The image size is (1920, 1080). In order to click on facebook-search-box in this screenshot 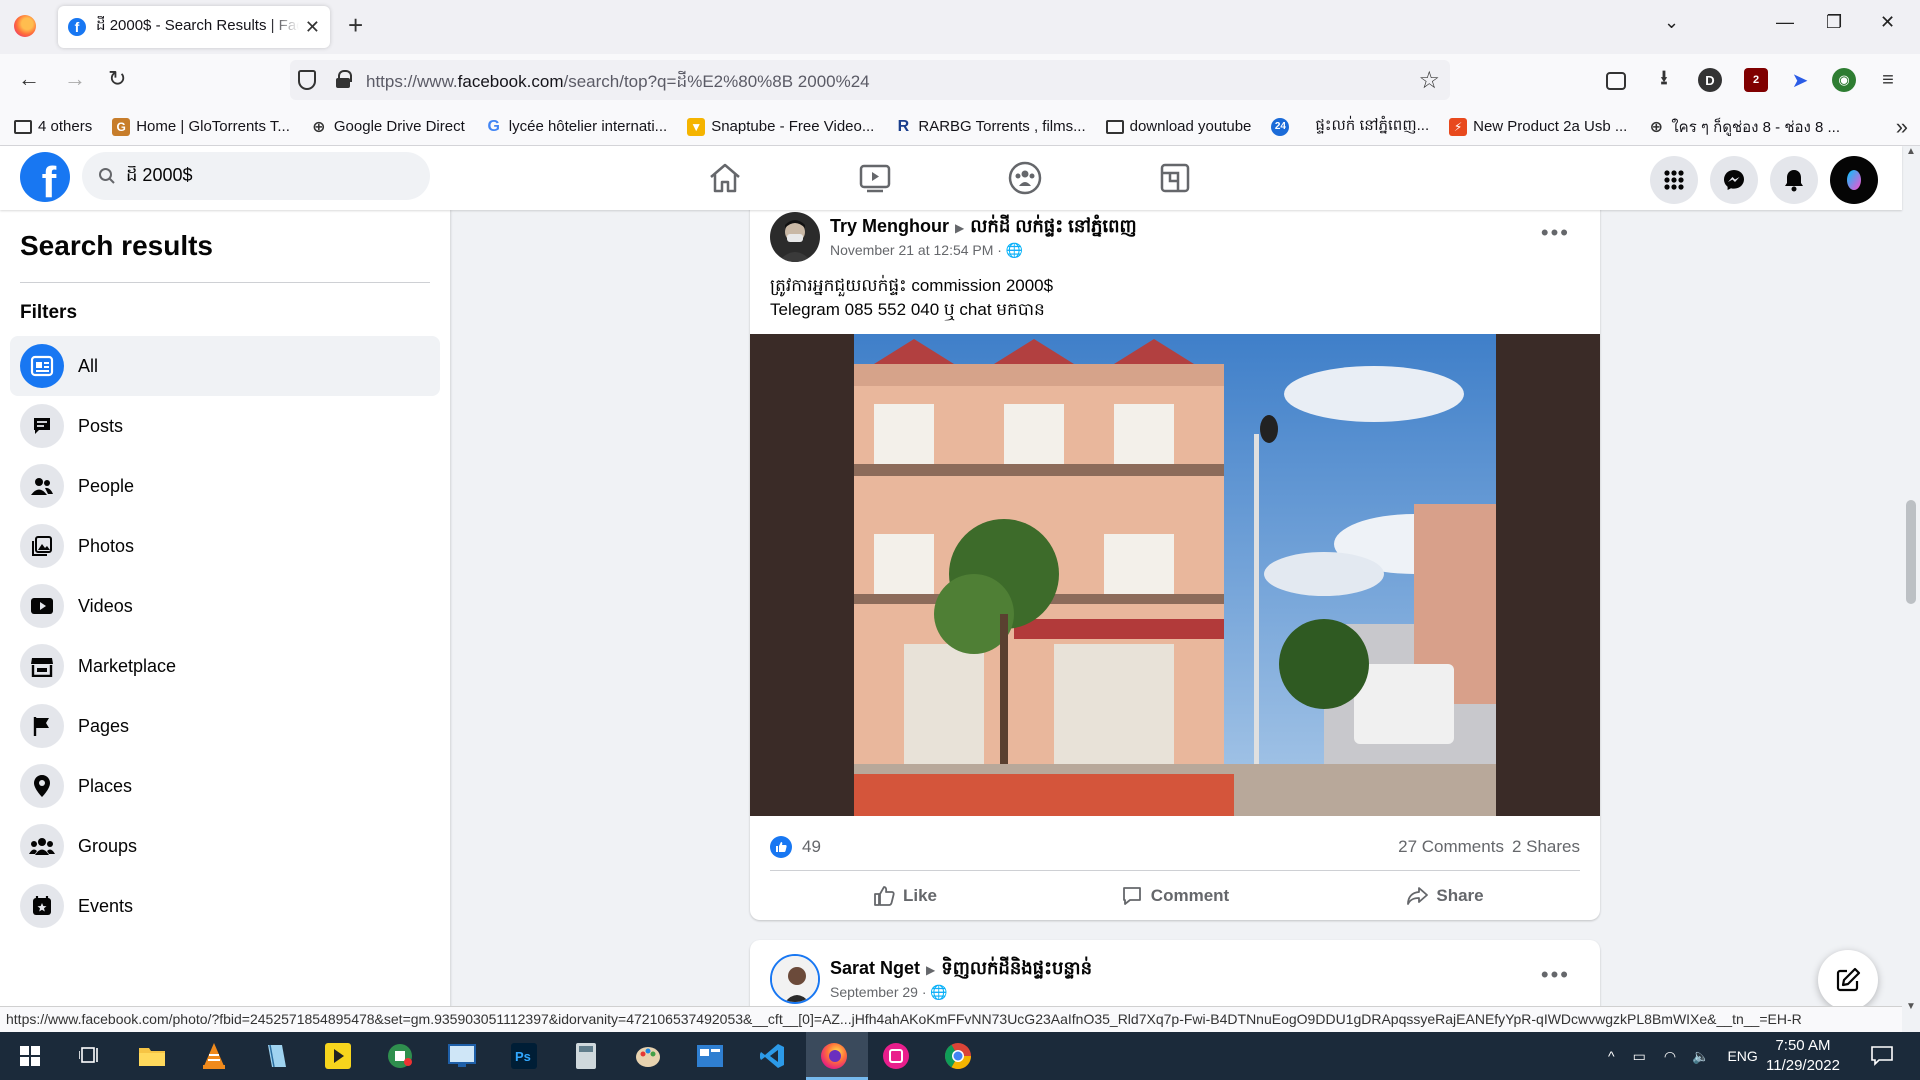, I will do `click(256, 176)`.